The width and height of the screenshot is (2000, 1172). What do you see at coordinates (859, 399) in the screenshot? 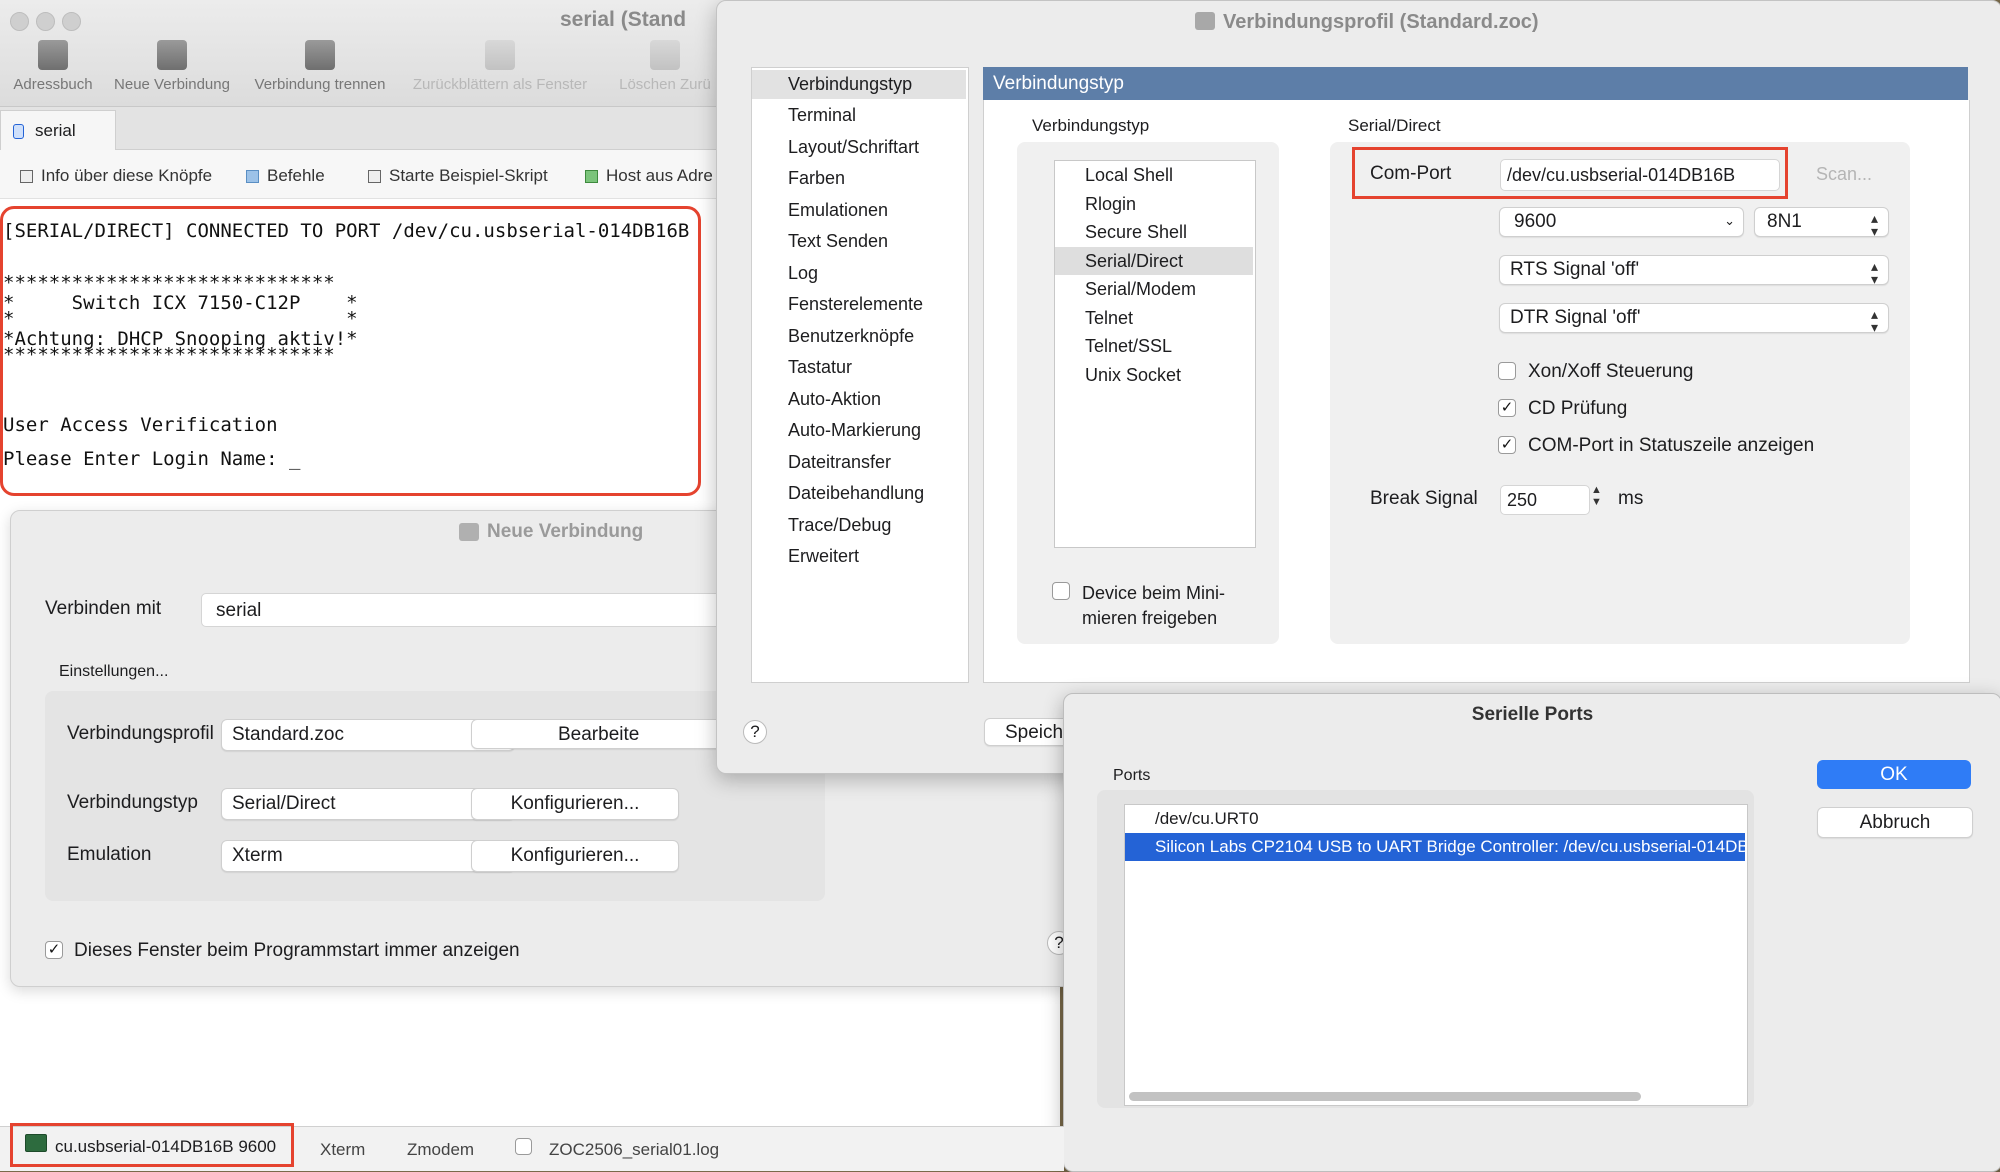
I see `sidebar-item-auto-aktion: Auto-Aktion` at bounding box center [859, 399].